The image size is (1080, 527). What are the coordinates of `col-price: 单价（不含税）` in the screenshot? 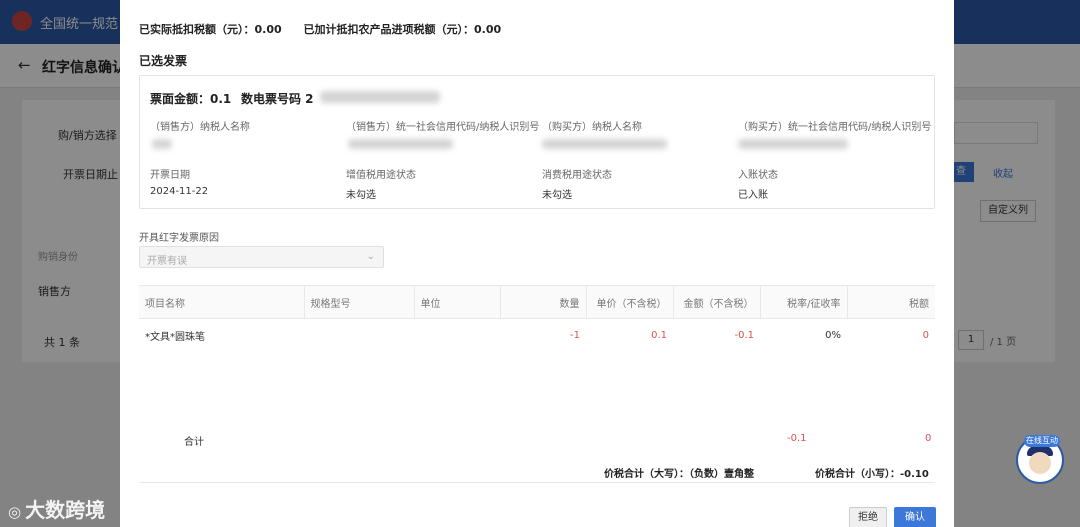 It's located at (630, 302).